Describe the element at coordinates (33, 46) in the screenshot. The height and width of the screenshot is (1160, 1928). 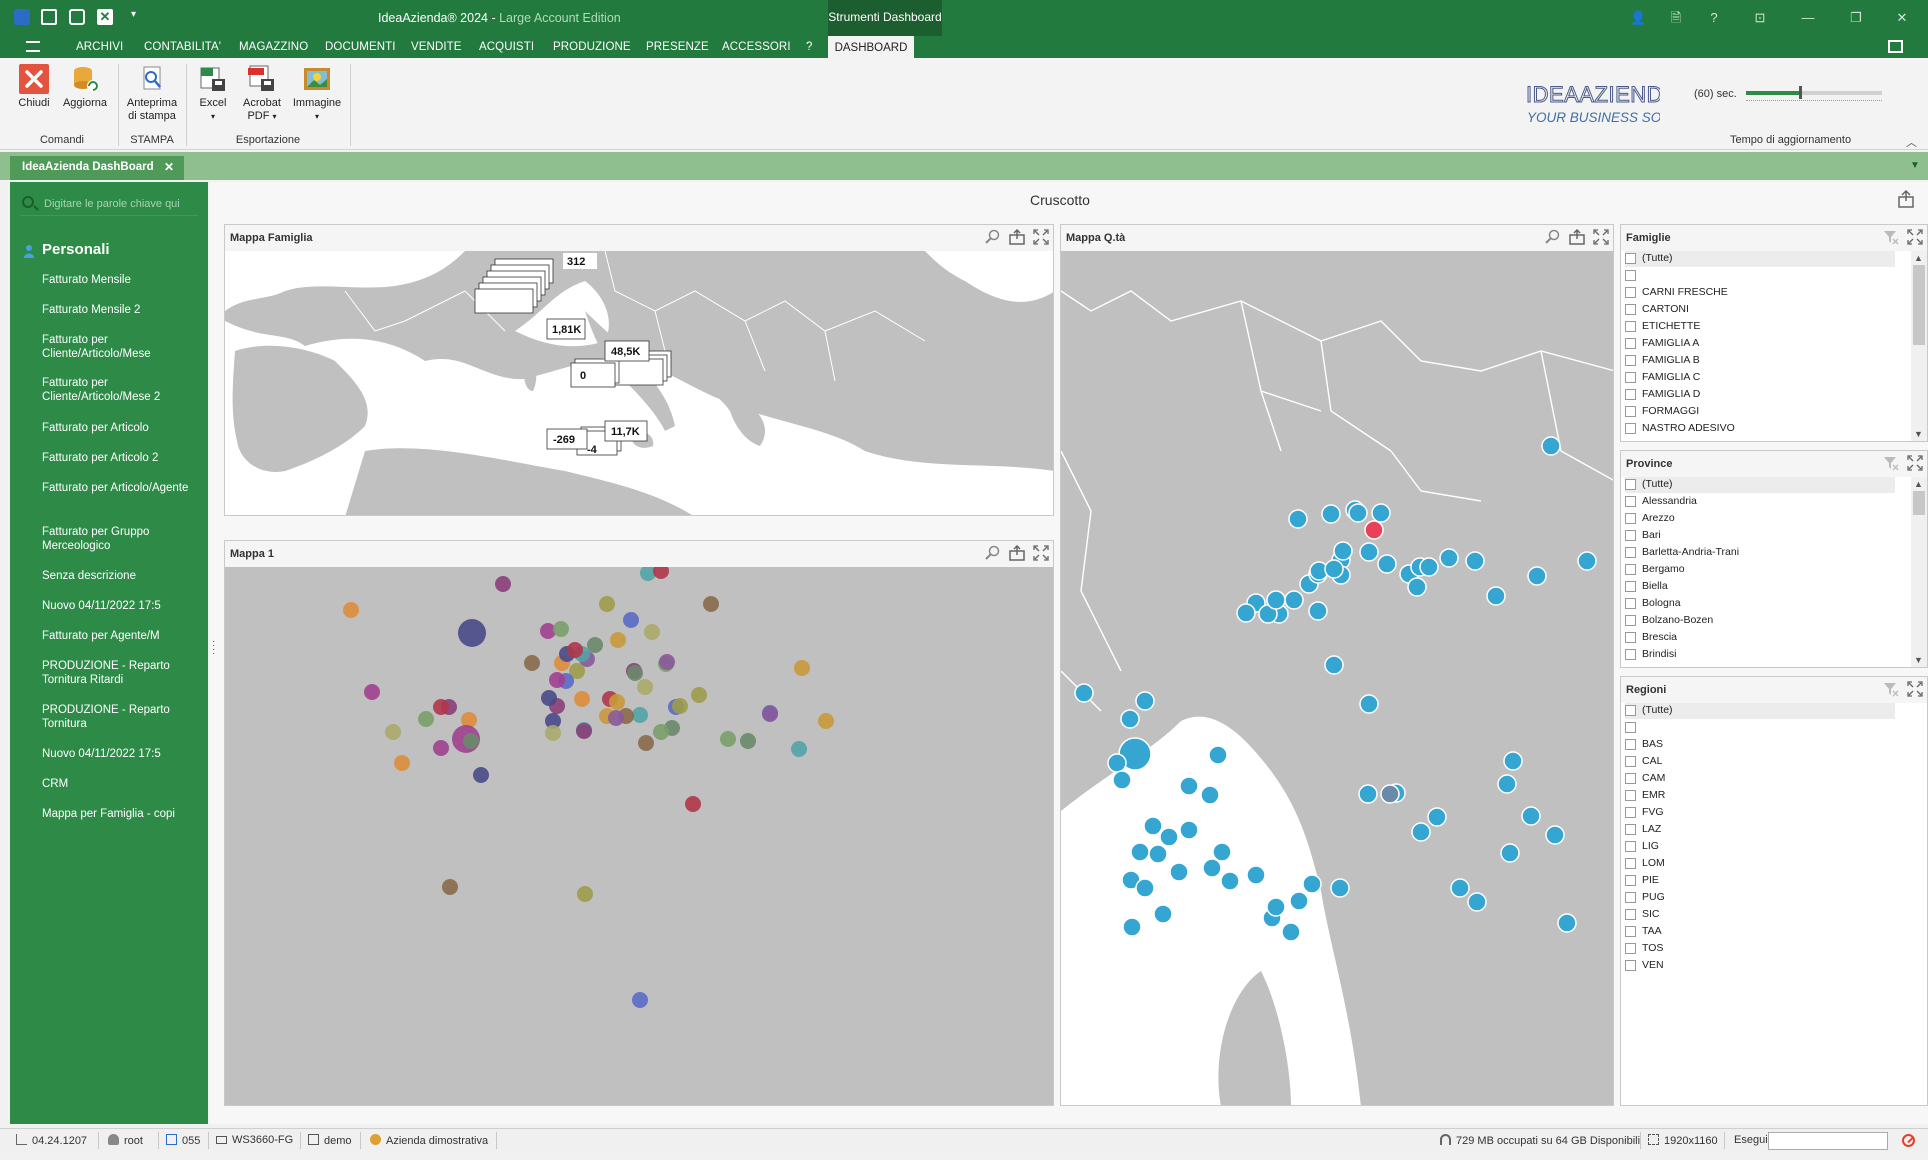
I see `file-menu-icon` at that location.